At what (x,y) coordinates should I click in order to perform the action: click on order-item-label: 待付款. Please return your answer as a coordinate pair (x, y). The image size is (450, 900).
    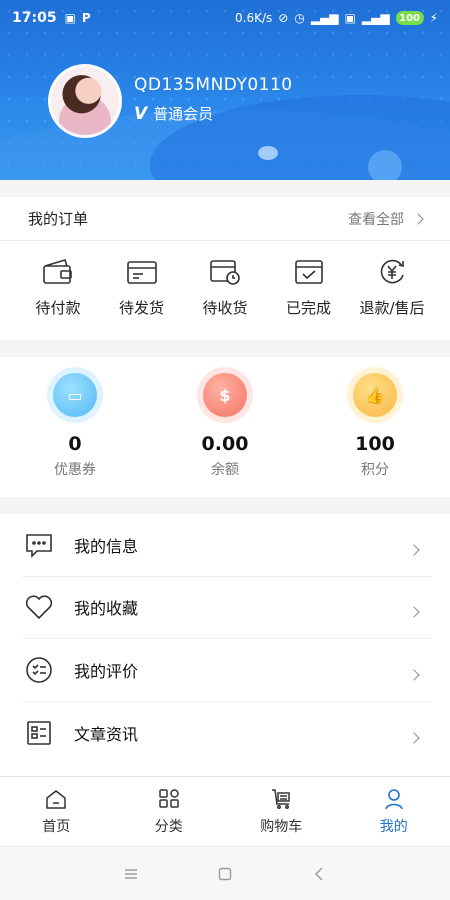
    Looking at the image, I should click on (58, 308).